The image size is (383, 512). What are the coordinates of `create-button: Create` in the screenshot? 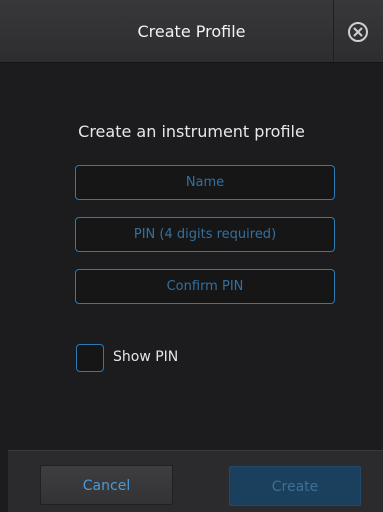 It's located at (295, 486).